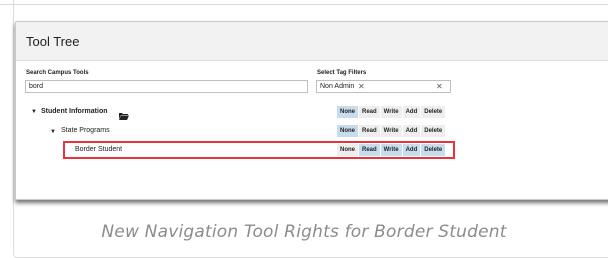  What do you see at coordinates (337, 86) in the screenshot?
I see `tag-chip: Non Admin` at bounding box center [337, 86].